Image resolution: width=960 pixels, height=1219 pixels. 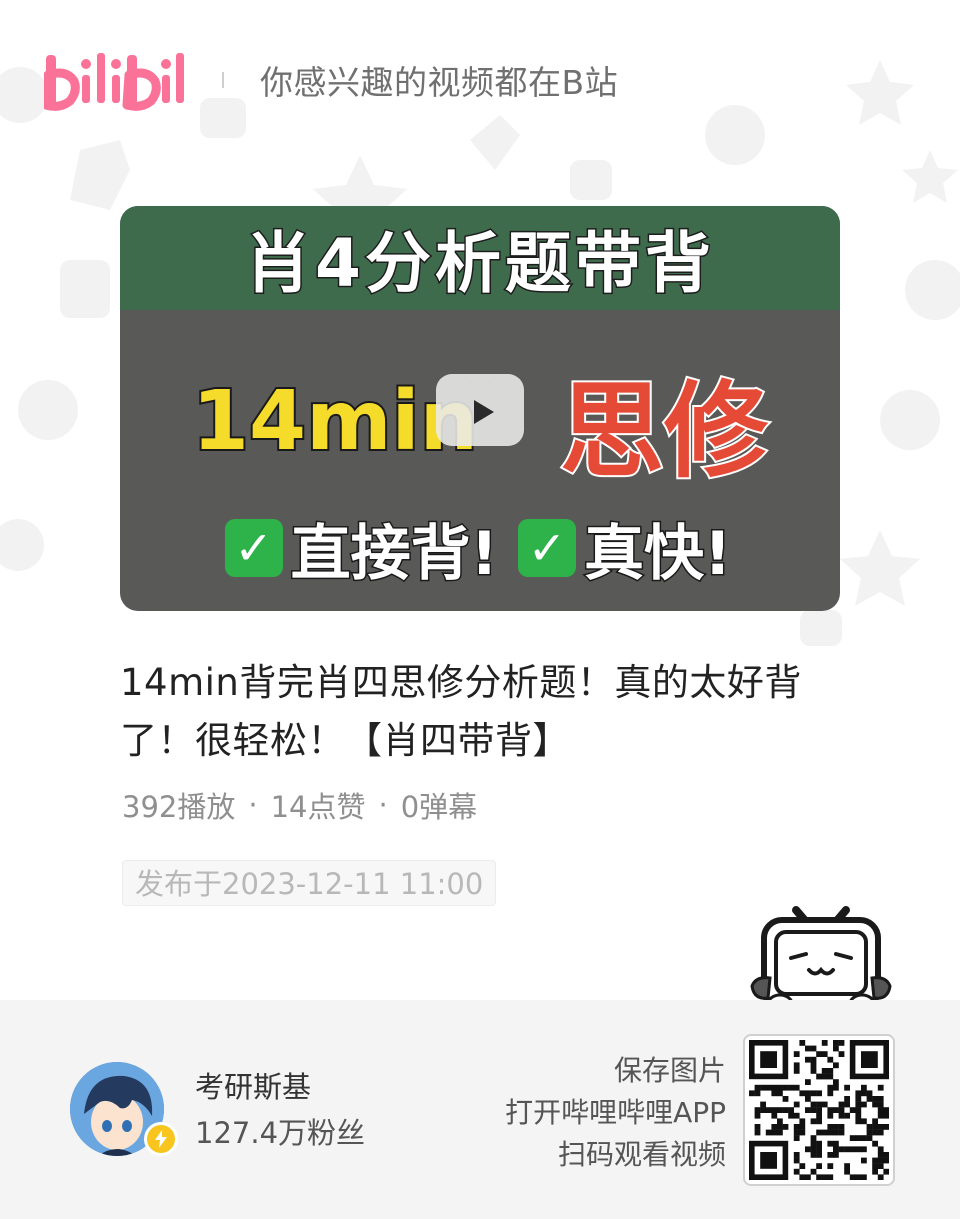 I want to click on tv-mascot-icon, so click(x=821, y=960).